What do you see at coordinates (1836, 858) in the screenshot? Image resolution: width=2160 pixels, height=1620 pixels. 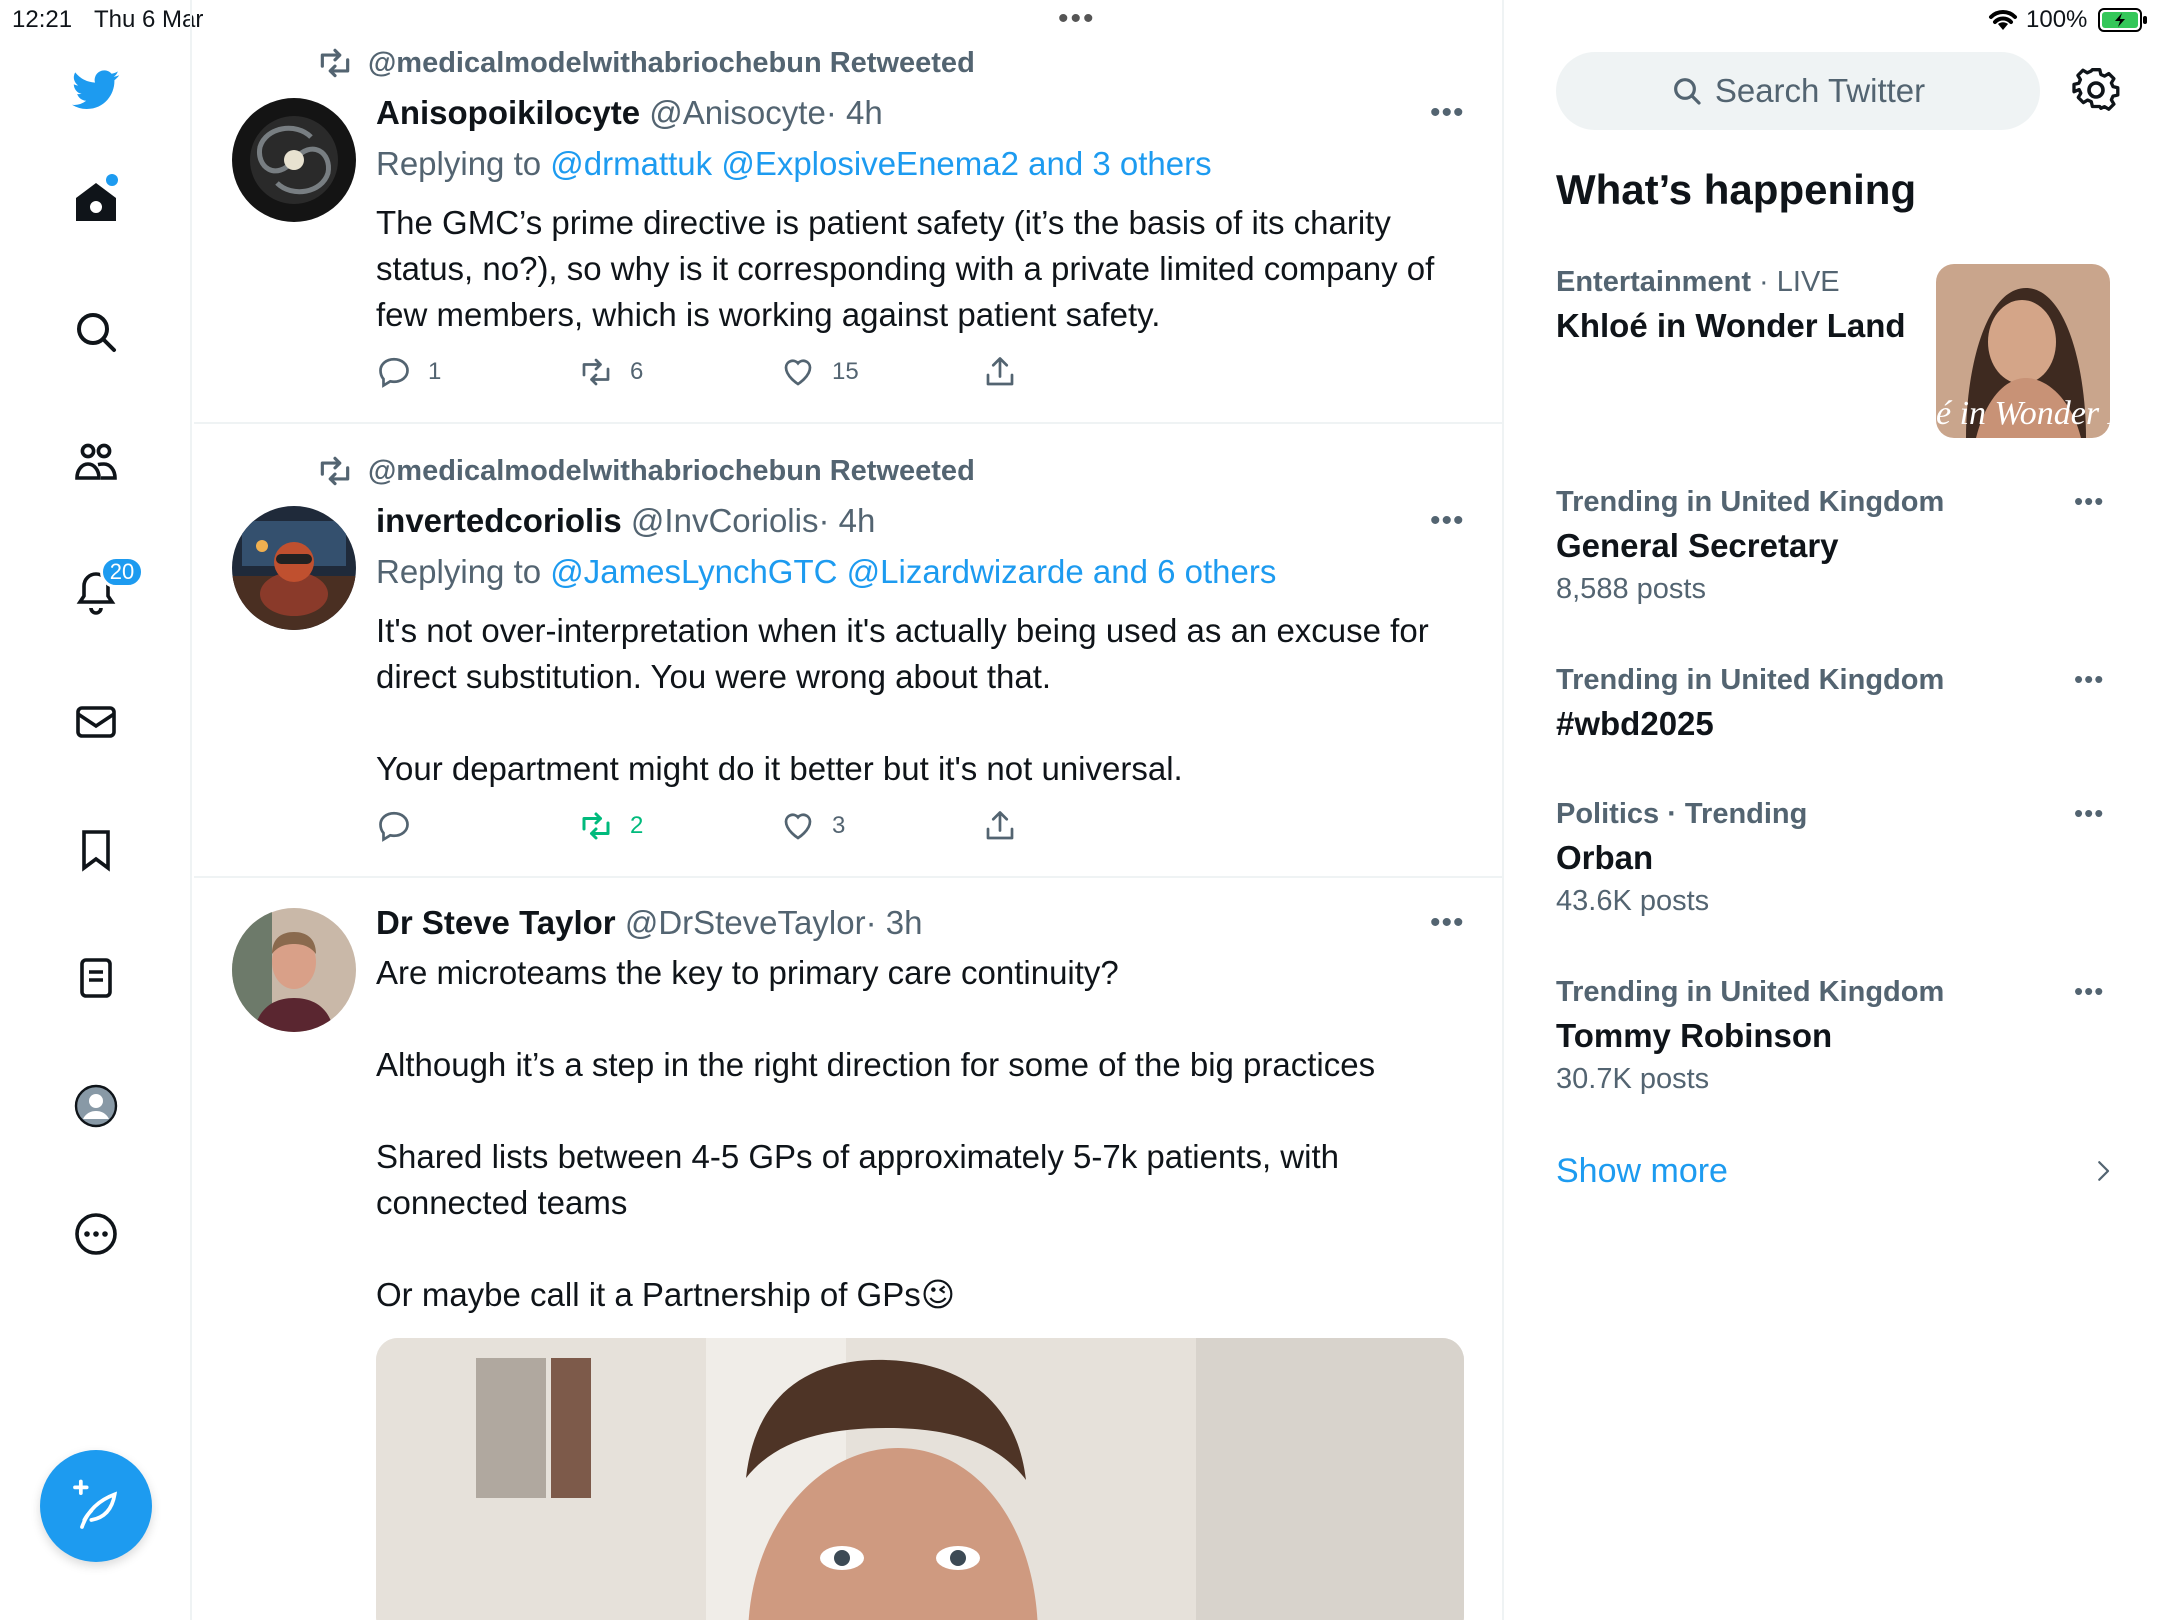 I see `trend-item: Politics · Trending Orban 43.6K posts` at bounding box center [1836, 858].